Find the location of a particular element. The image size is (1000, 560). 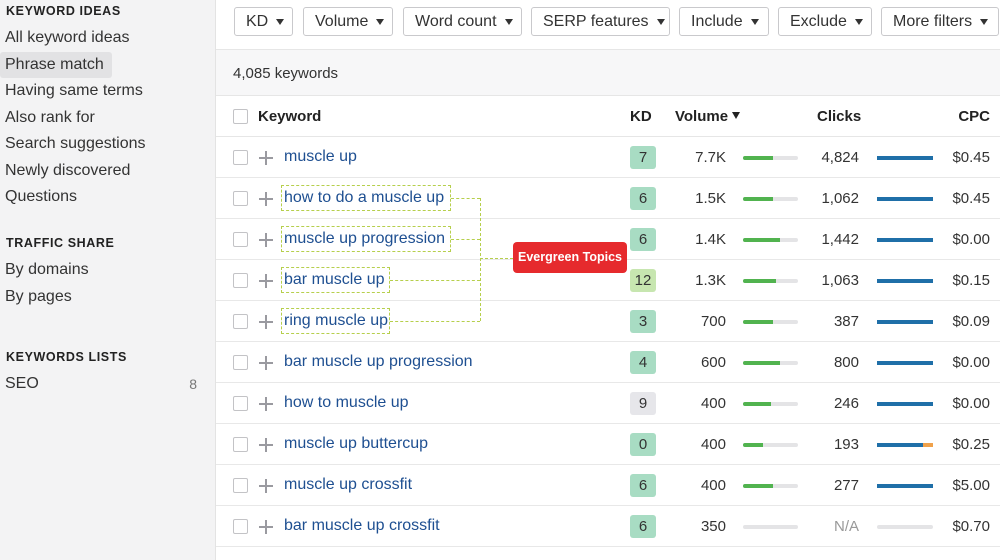

filter-word-count-button: Word count is located at coordinates (462, 21).